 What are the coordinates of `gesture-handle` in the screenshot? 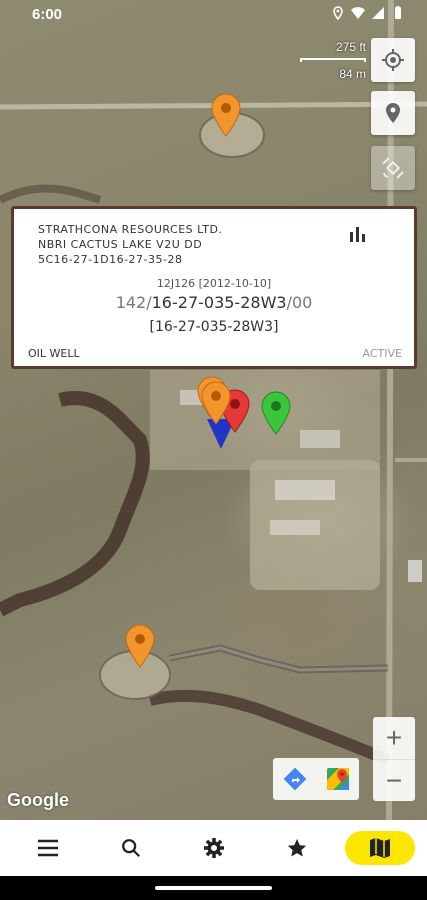 It's located at (213, 888).